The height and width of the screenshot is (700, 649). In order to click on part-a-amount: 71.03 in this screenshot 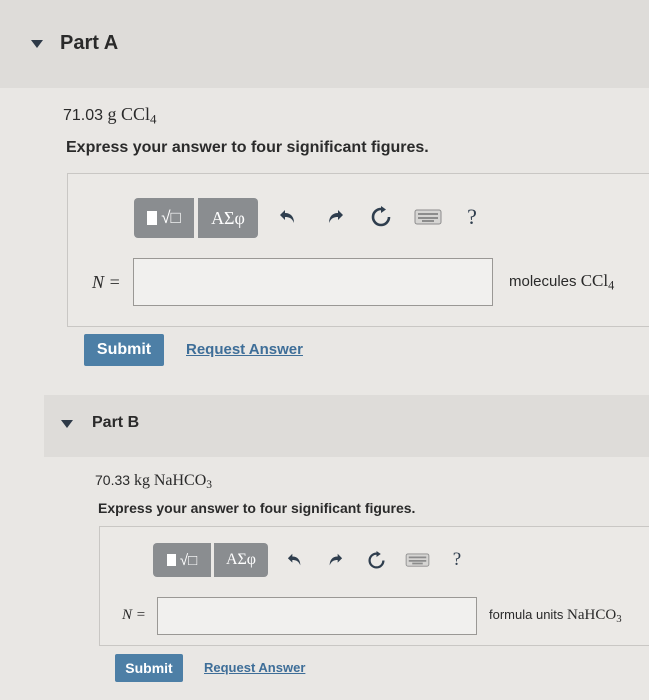, I will do `click(83, 115)`.